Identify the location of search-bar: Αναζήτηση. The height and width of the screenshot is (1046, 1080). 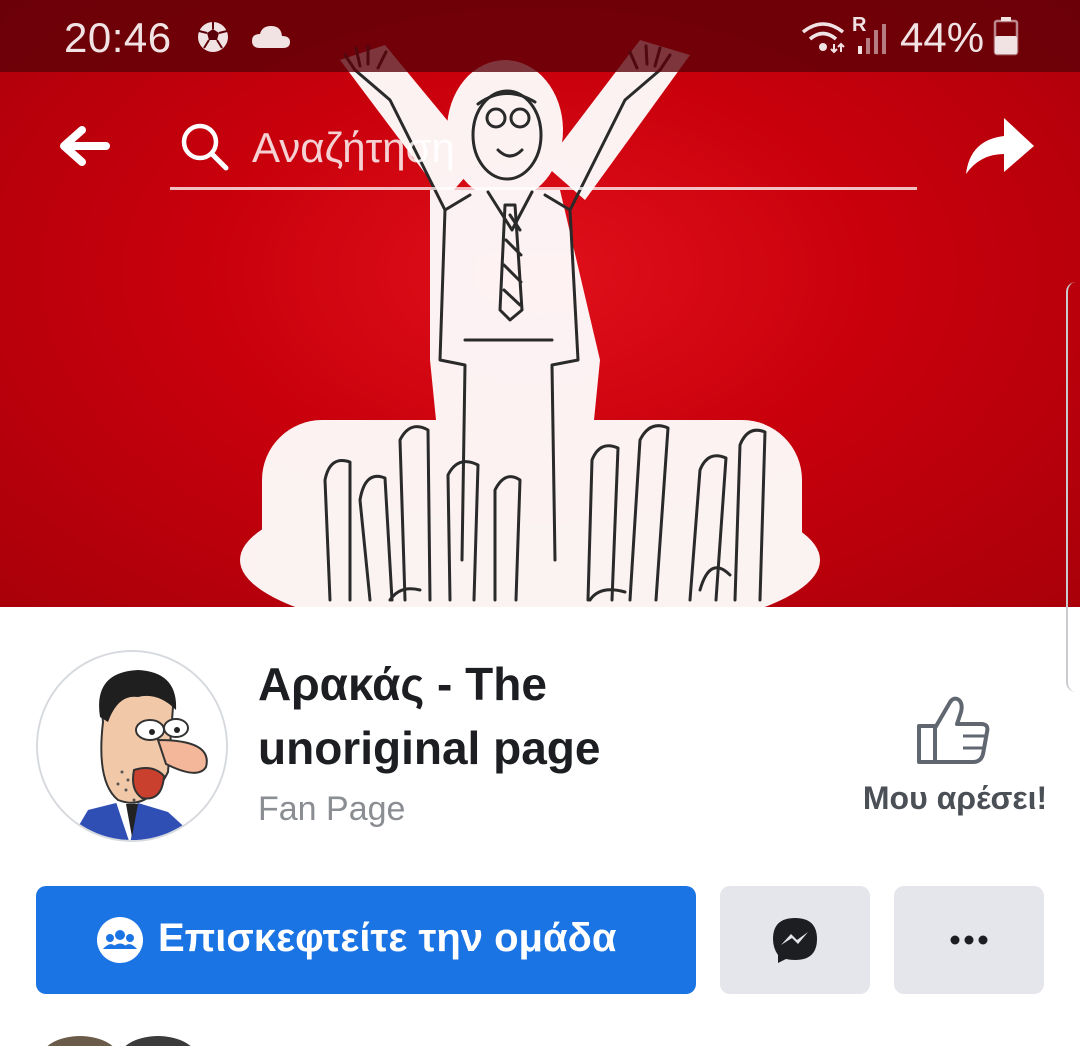
(543, 149).